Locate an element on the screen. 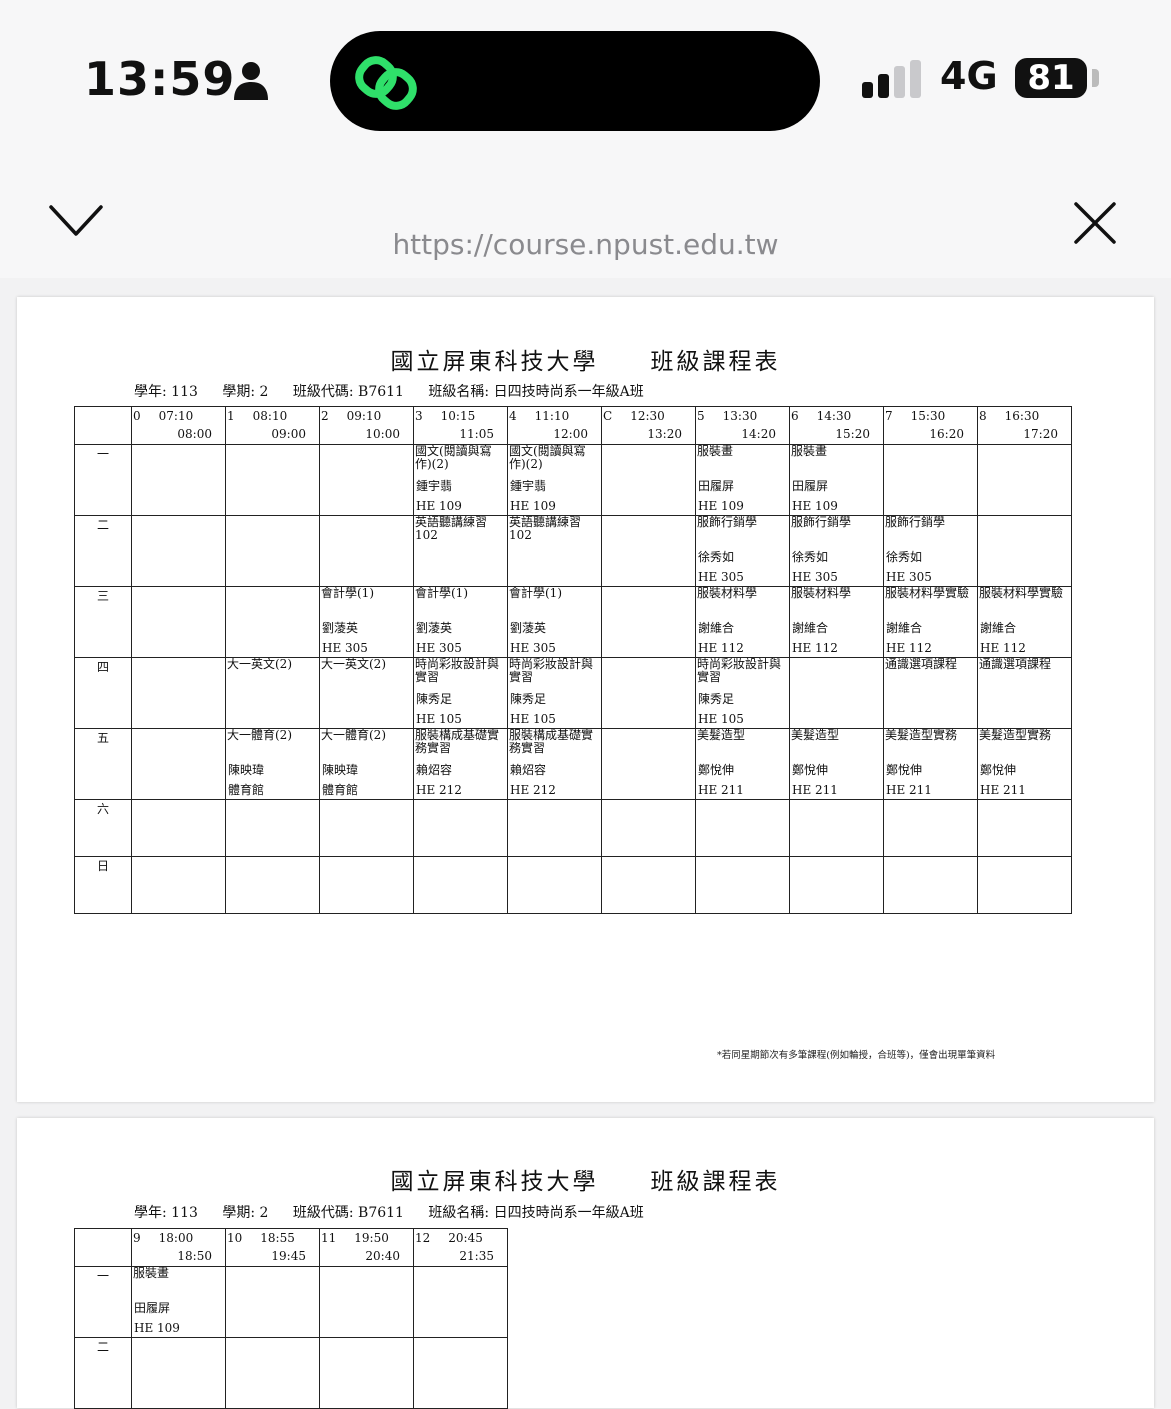  room: HE 112 is located at coordinates (721, 648).